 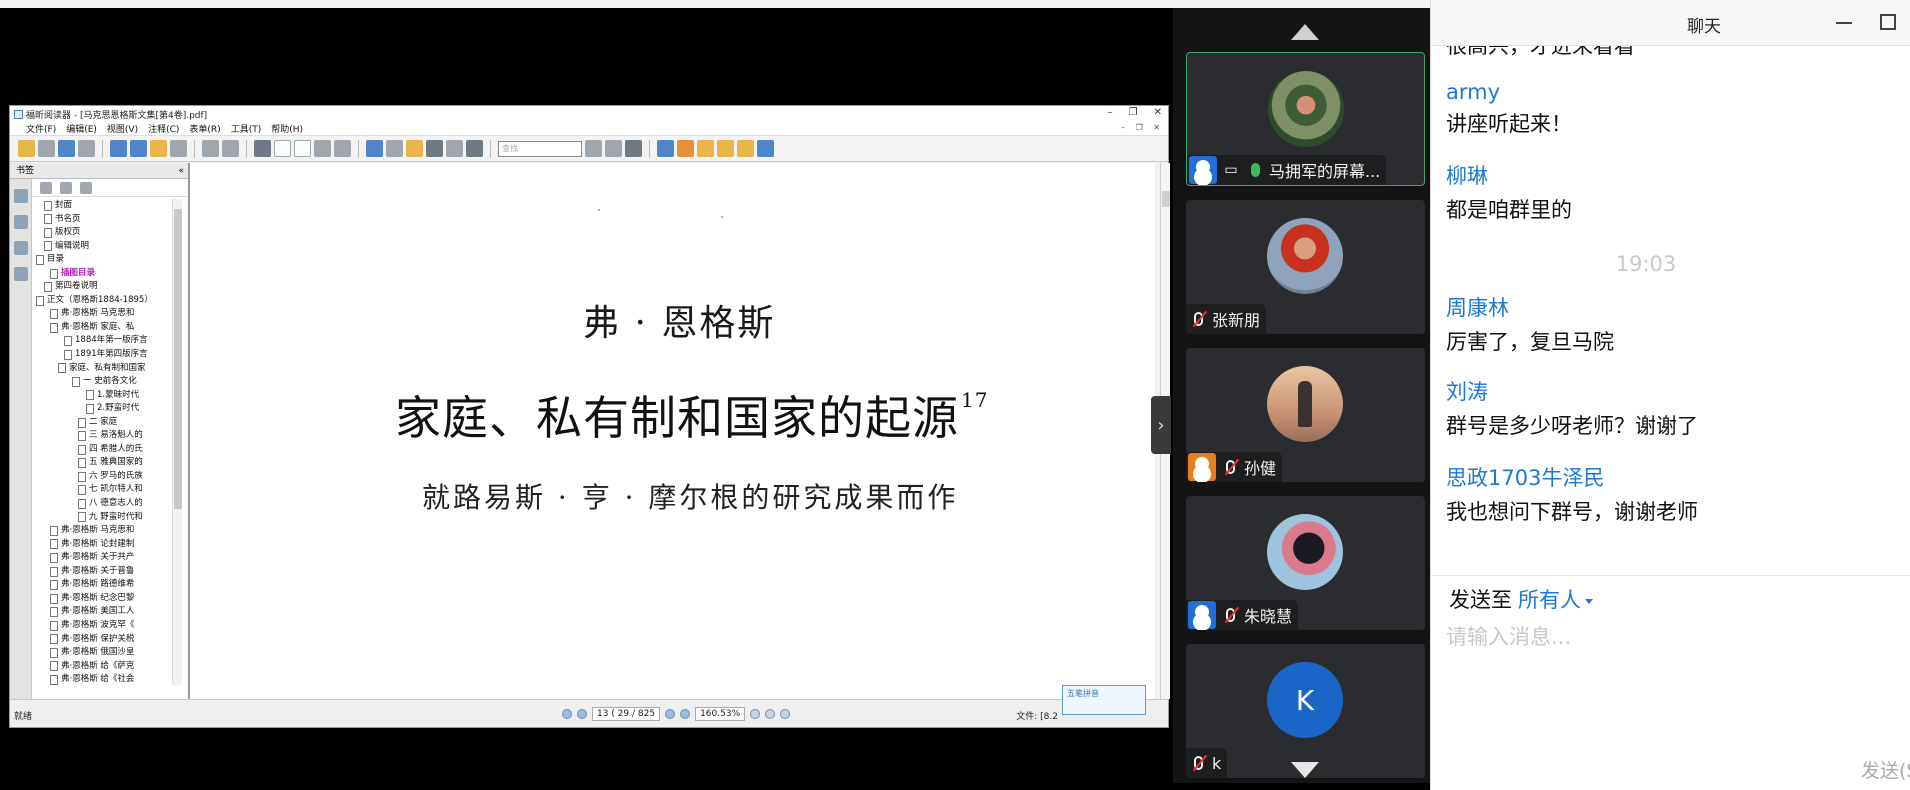 I want to click on search-prev-icon, so click(x=593, y=148).